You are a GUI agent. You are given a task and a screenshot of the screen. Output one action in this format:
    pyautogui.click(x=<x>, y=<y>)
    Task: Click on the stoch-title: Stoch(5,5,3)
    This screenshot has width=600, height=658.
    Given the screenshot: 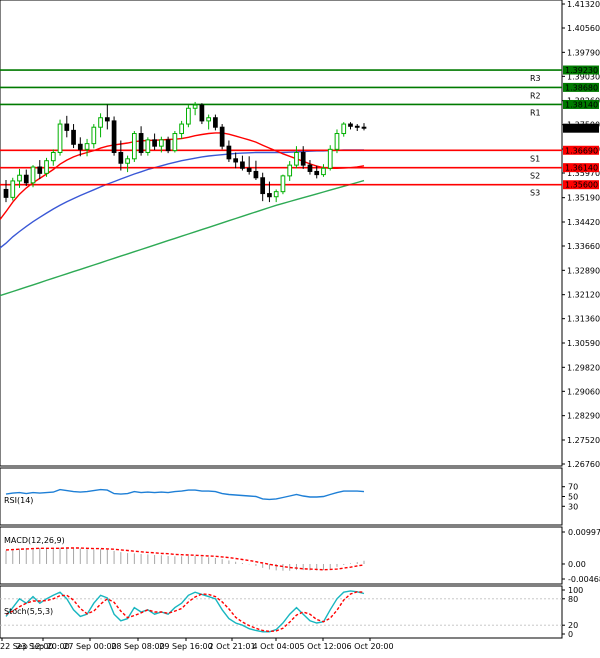 What is the action you would take?
    pyautogui.click(x=28, y=611)
    